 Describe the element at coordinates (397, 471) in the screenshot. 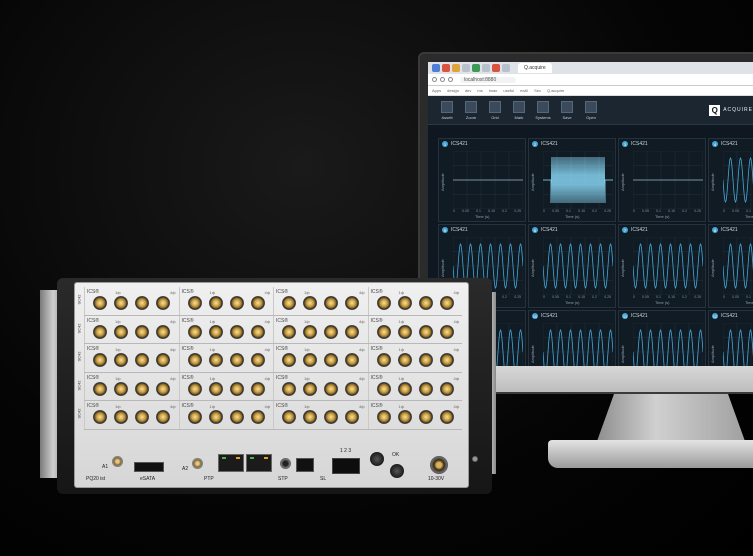

I see `nav-button` at that location.